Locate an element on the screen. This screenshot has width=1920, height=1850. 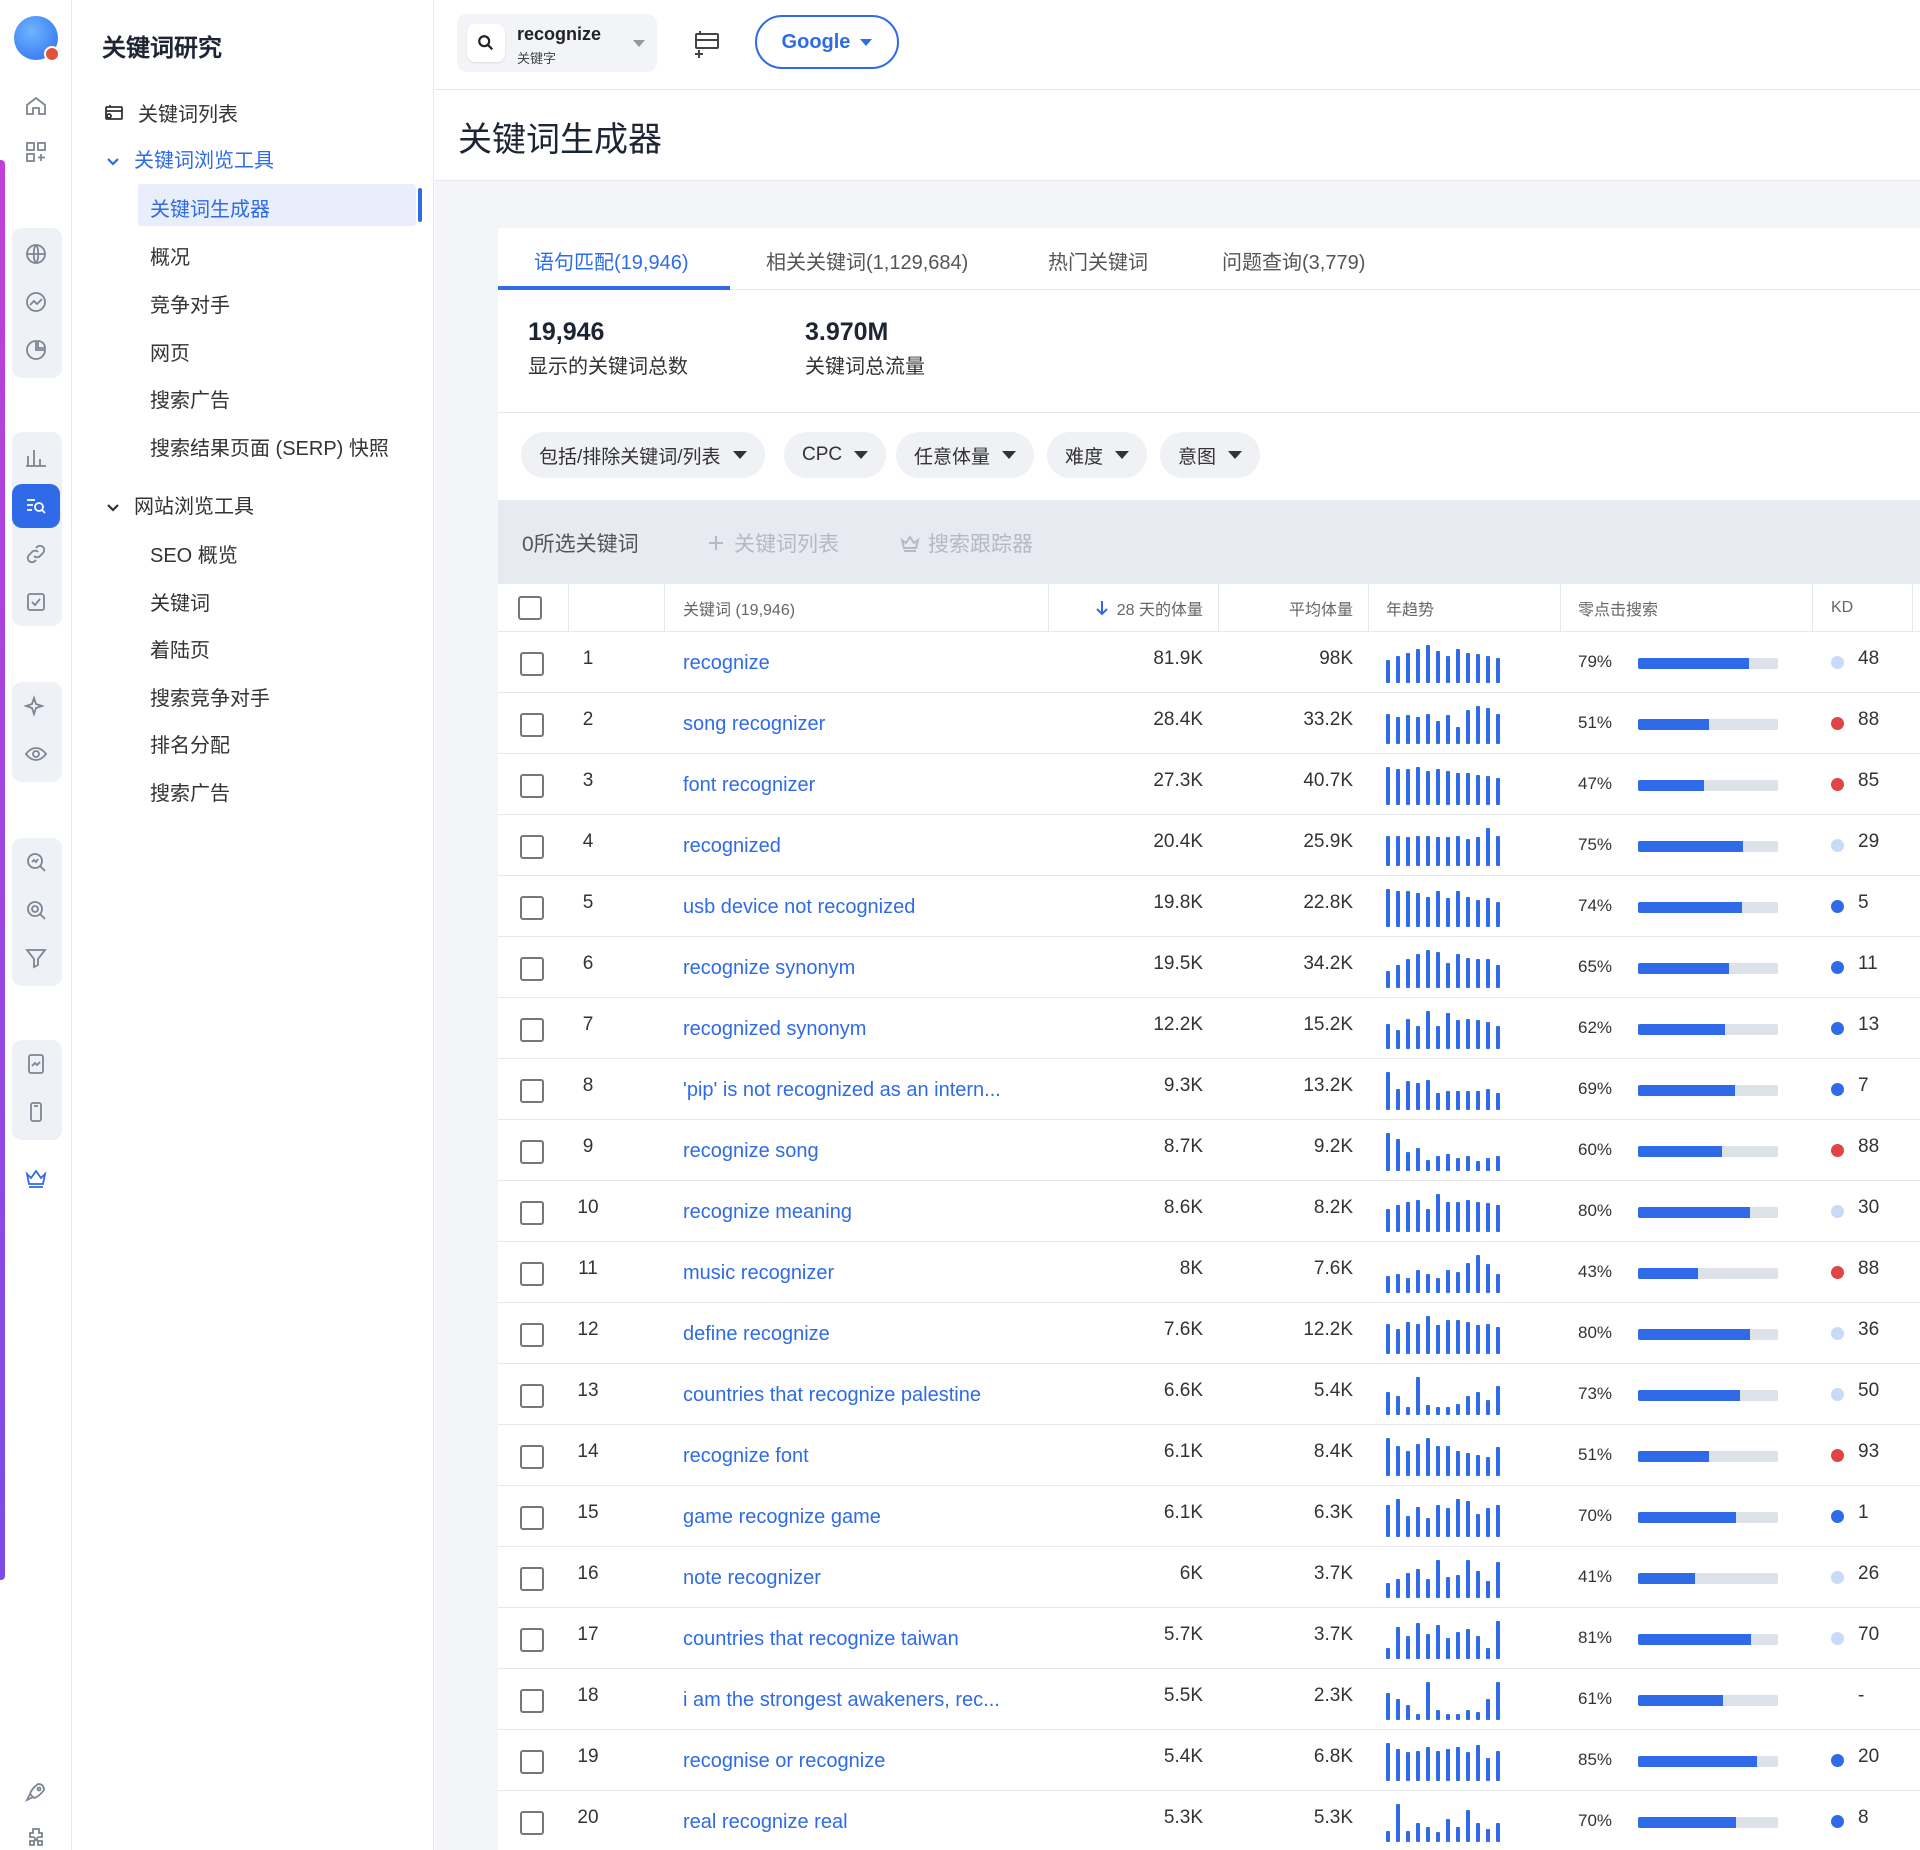
table-row: 9 recognize song 8.7K 9.2K 60% 88 is located at coordinates (1209, 1150).